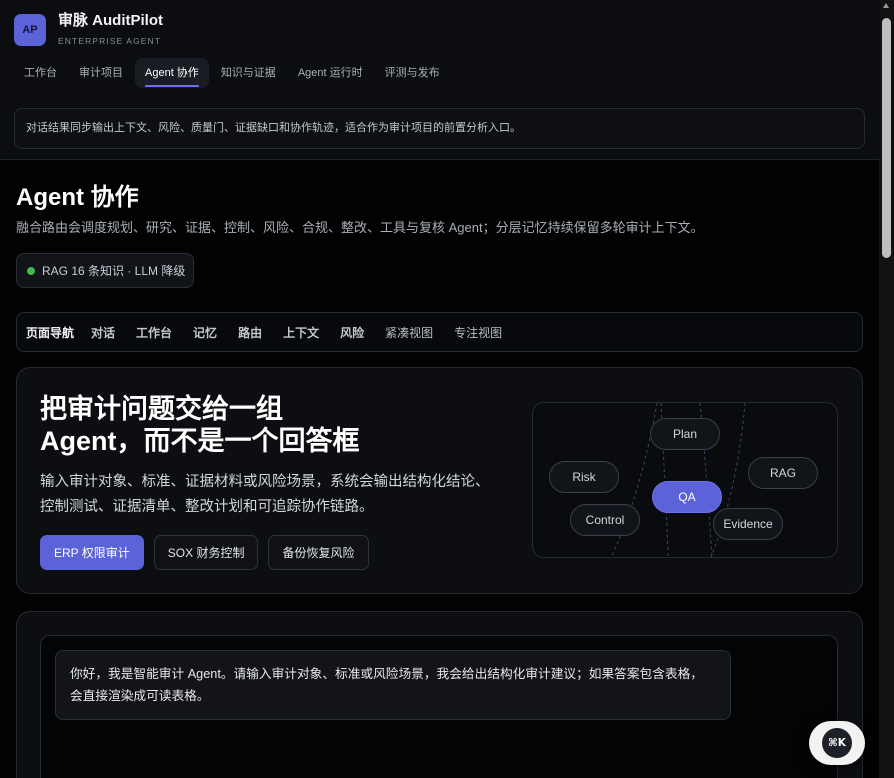 This screenshot has width=894, height=778. What do you see at coordinates (685, 434) in the screenshot?
I see `agent-node-plan: Plan` at bounding box center [685, 434].